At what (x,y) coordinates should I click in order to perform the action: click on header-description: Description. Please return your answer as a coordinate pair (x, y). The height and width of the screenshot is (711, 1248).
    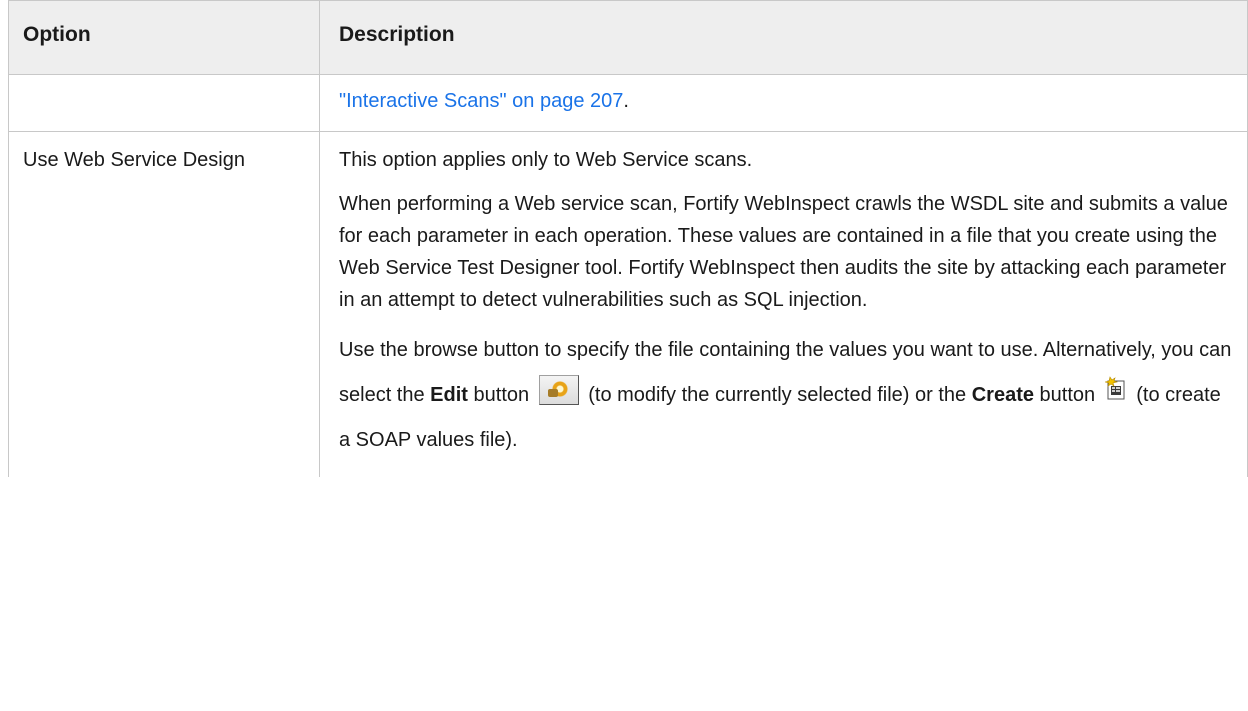
    Looking at the image, I should click on (783, 37).